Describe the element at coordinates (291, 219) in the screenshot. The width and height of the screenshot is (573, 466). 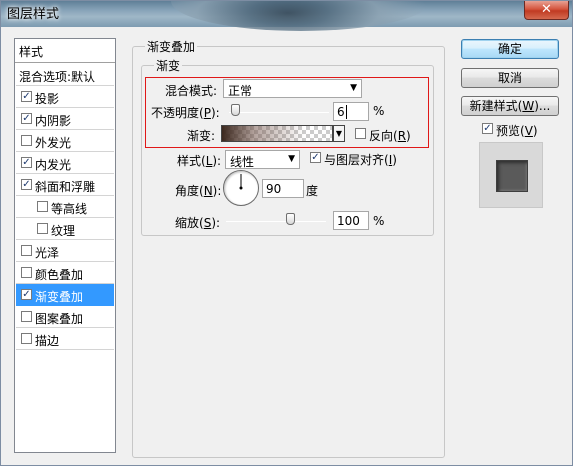
I see `scale-slider-thumb` at that location.